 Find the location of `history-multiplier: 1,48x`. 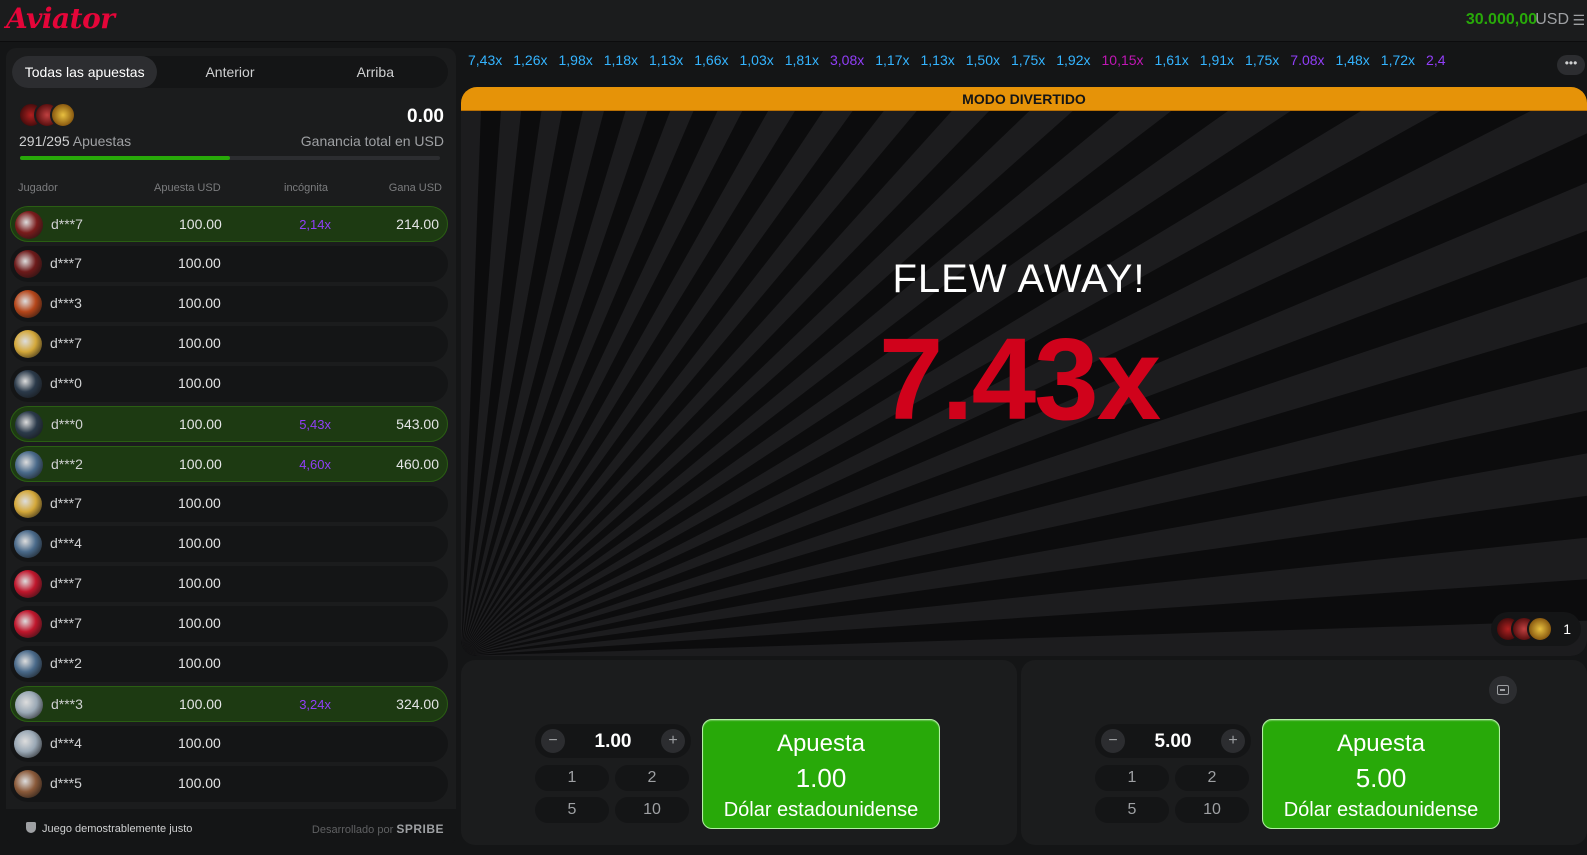

history-multiplier: 1,48x is located at coordinates (1353, 60).